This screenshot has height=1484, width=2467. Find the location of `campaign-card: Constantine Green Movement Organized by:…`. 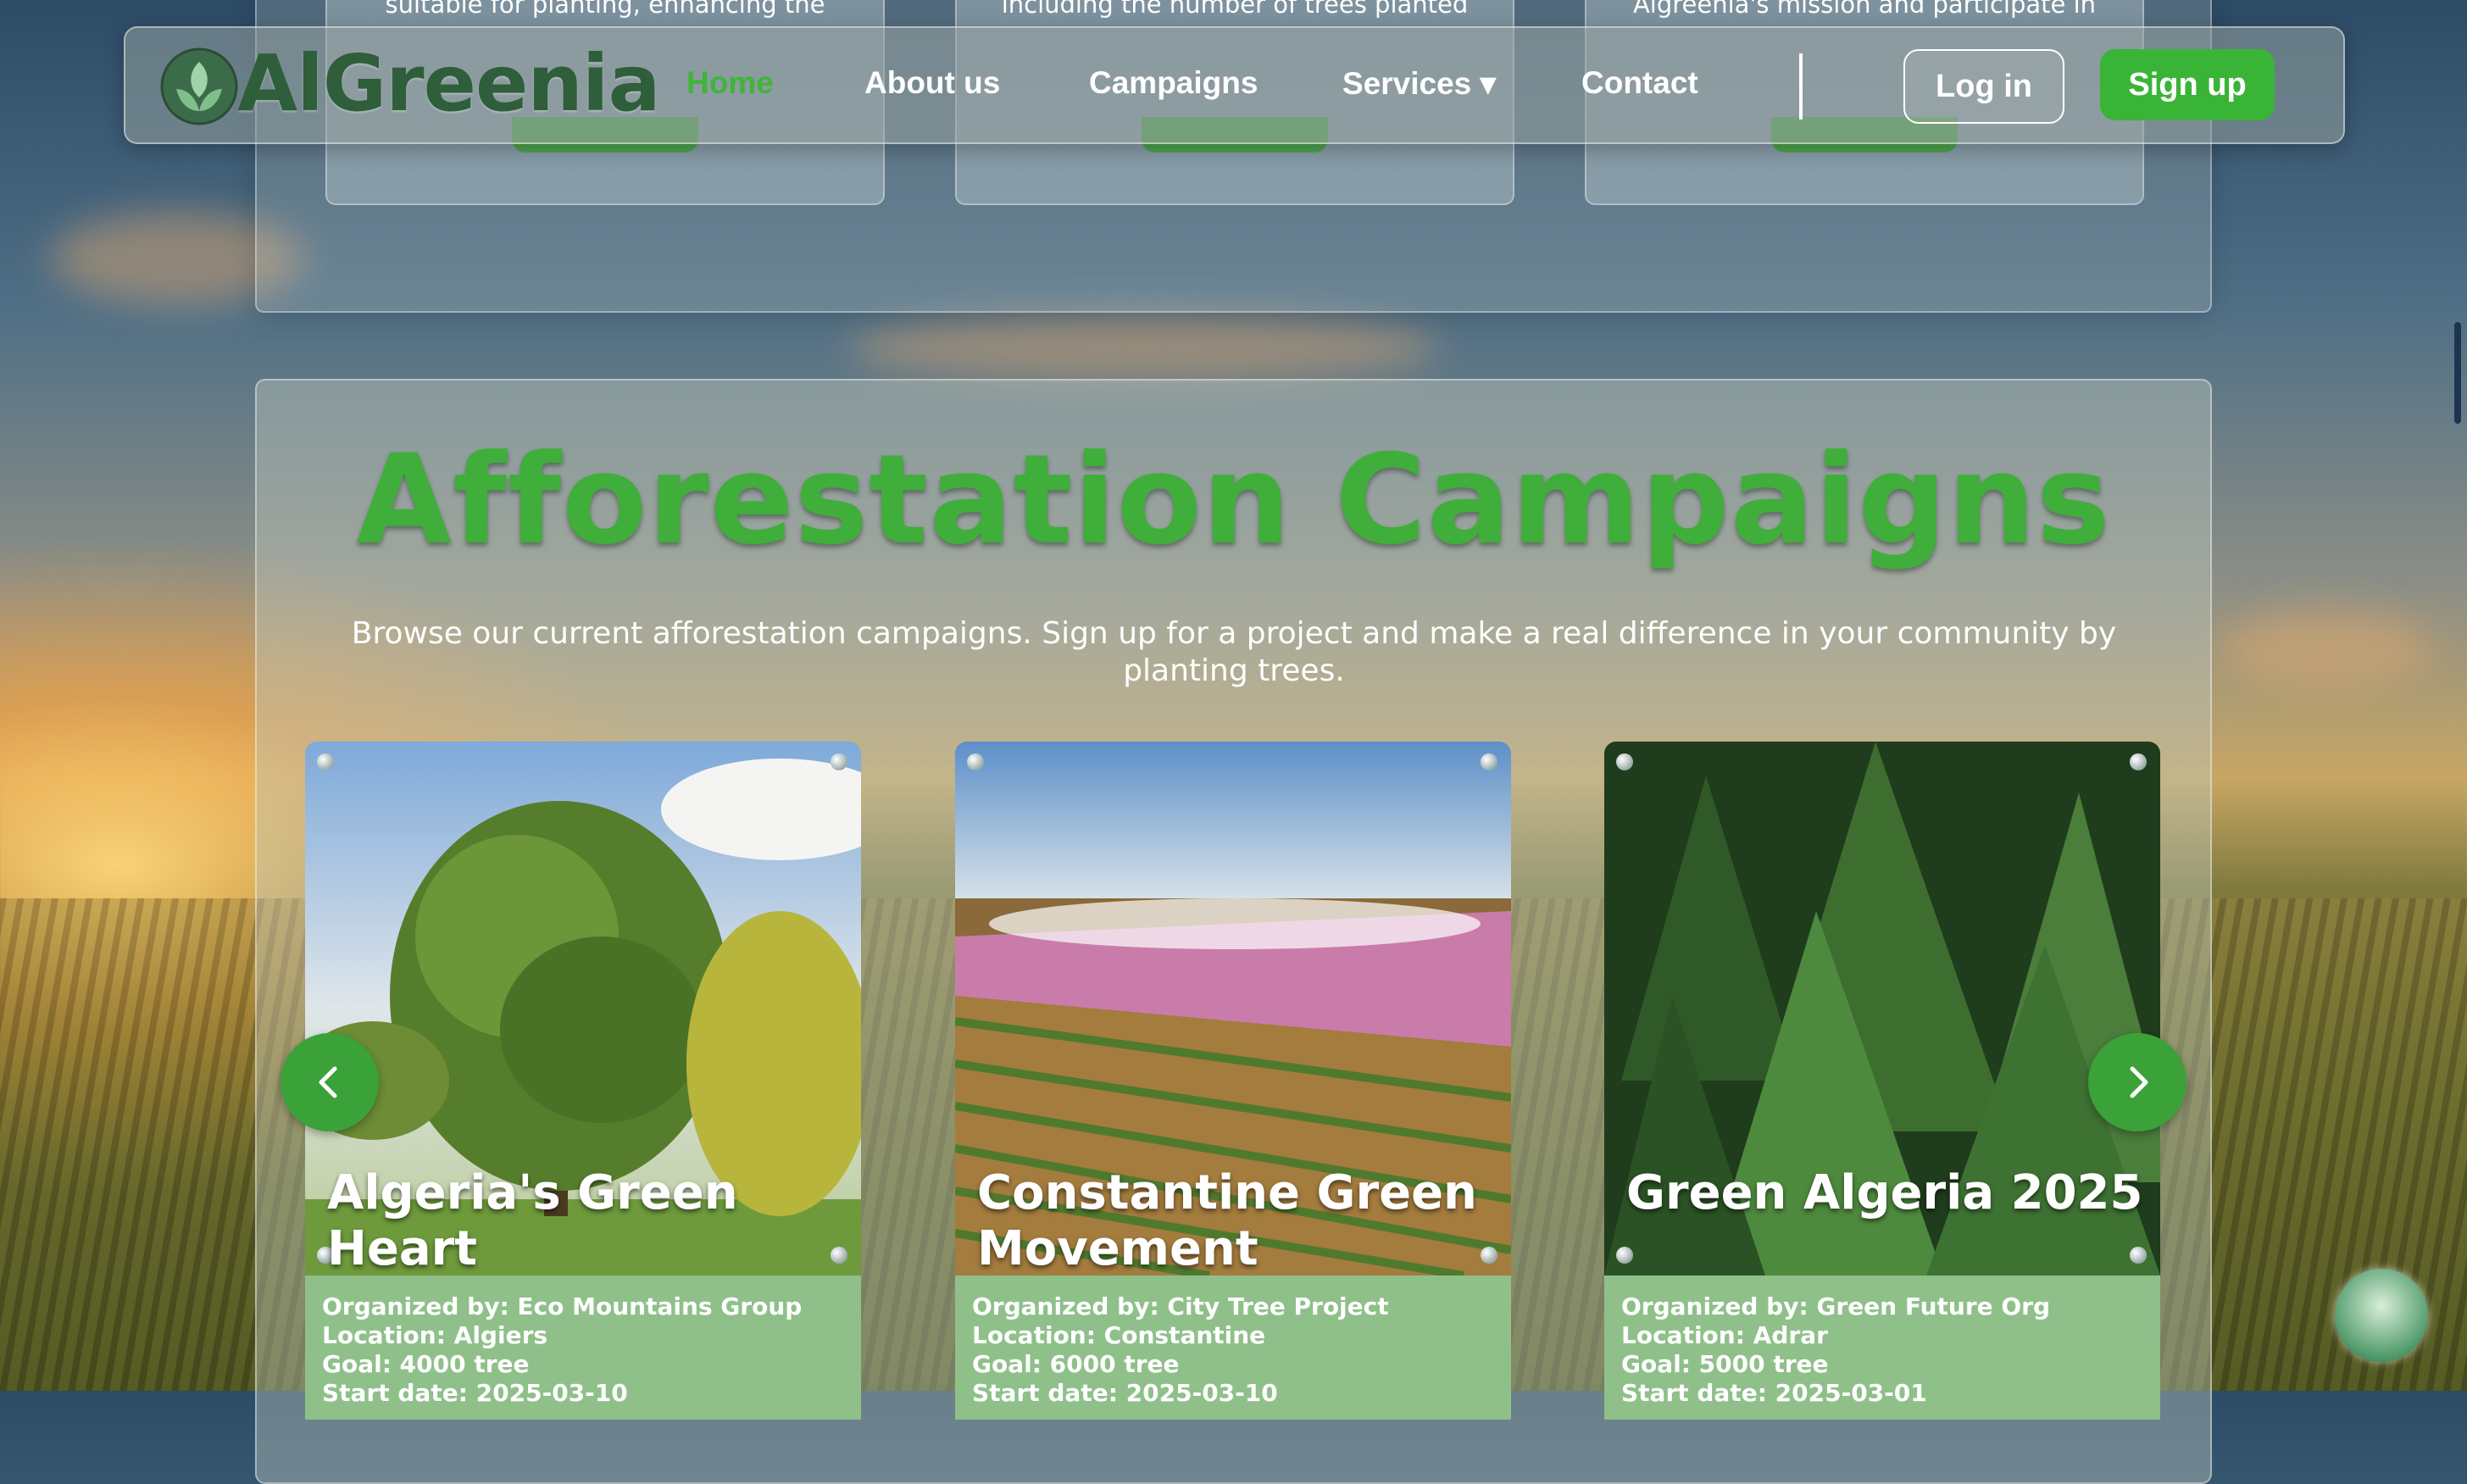

campaign-card: Constantine Green Movement Organized by:… is located at coordinates (1233, 1081).